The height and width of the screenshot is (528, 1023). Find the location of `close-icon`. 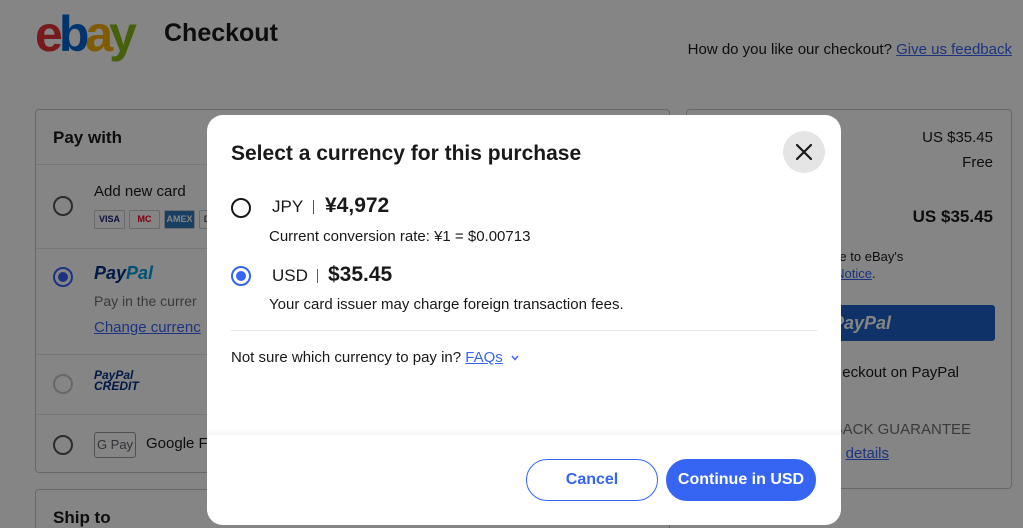

close-icon is located at coordinates (804, 152).